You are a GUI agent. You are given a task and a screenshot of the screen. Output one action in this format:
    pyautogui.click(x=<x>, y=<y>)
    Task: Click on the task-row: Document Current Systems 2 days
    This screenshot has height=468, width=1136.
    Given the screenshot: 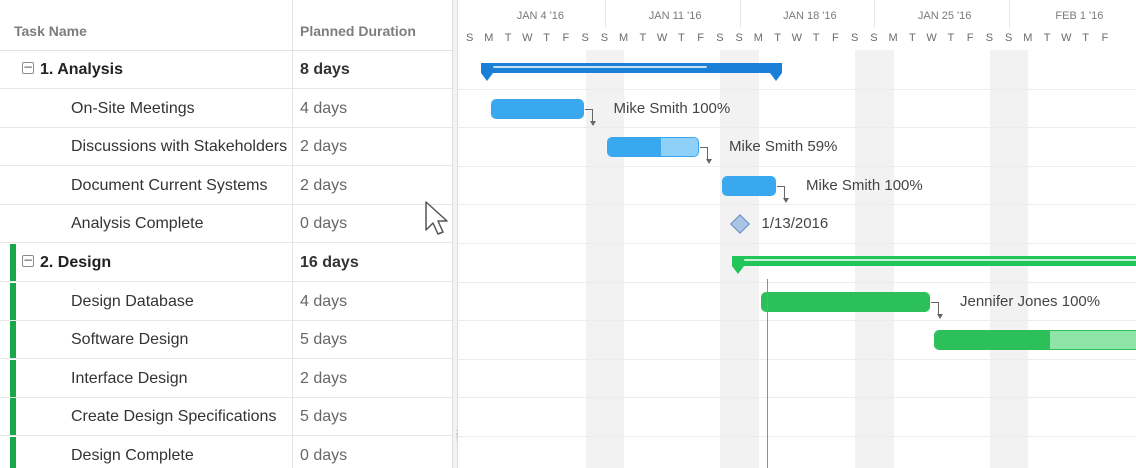 What is the action you would take?
    pyautogui.click(x=226, y=186)
    